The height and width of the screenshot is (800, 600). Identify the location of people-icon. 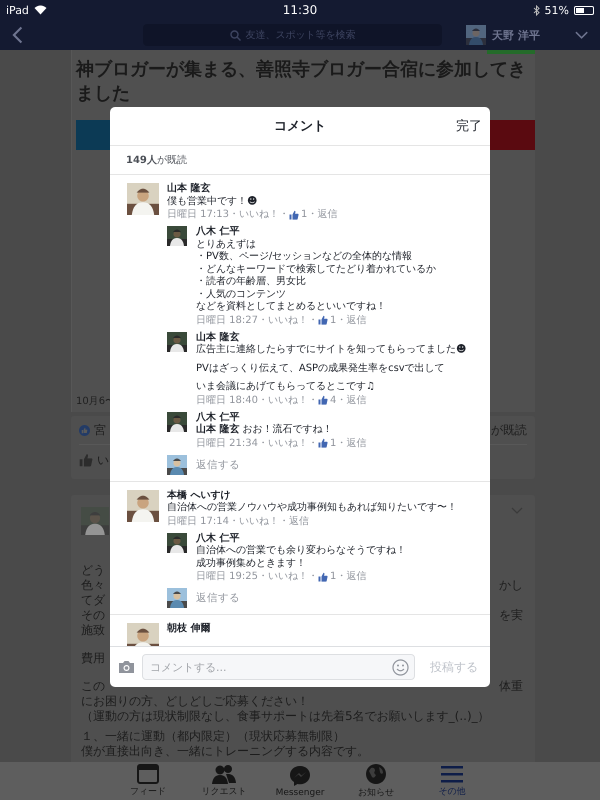
(224, 774).